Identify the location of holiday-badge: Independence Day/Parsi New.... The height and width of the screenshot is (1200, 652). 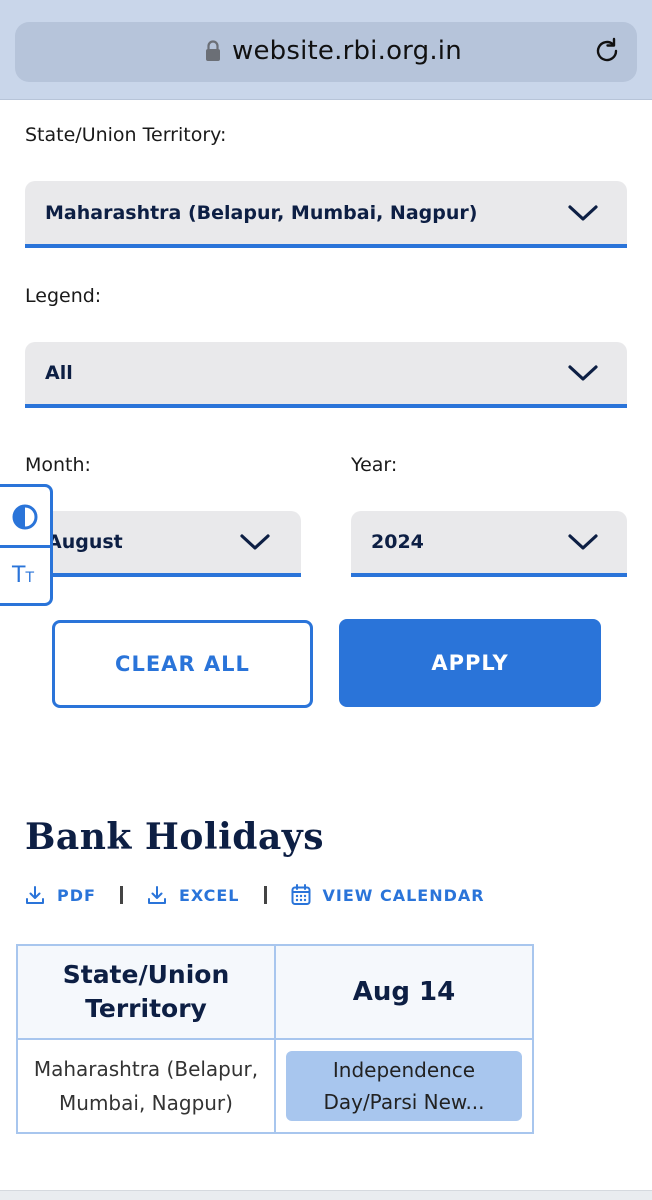
(404, 1086).